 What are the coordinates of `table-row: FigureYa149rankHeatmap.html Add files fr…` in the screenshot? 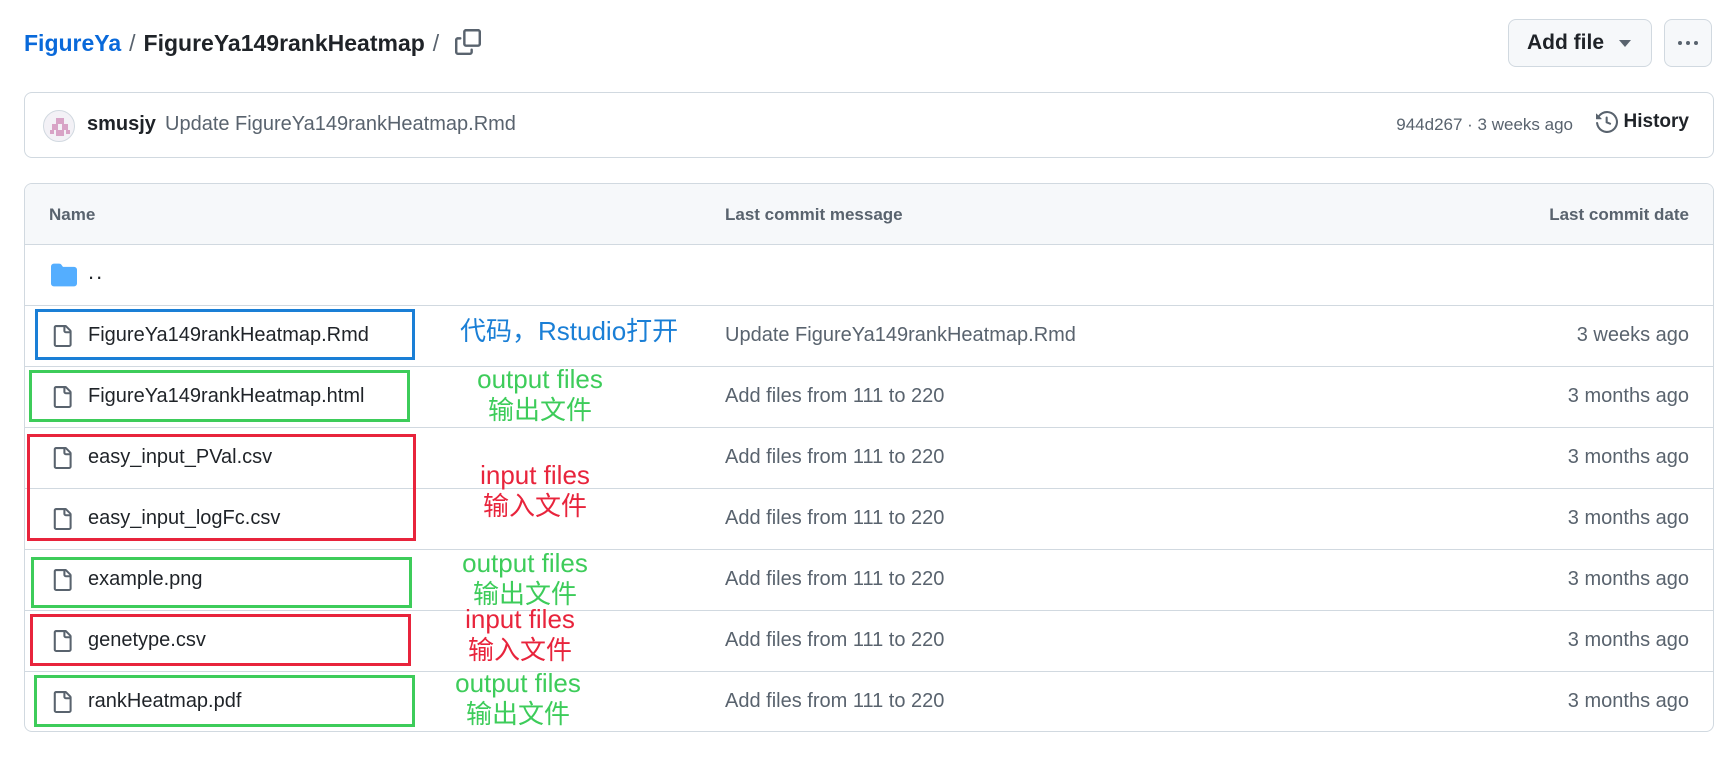 It's located at (869, 397).